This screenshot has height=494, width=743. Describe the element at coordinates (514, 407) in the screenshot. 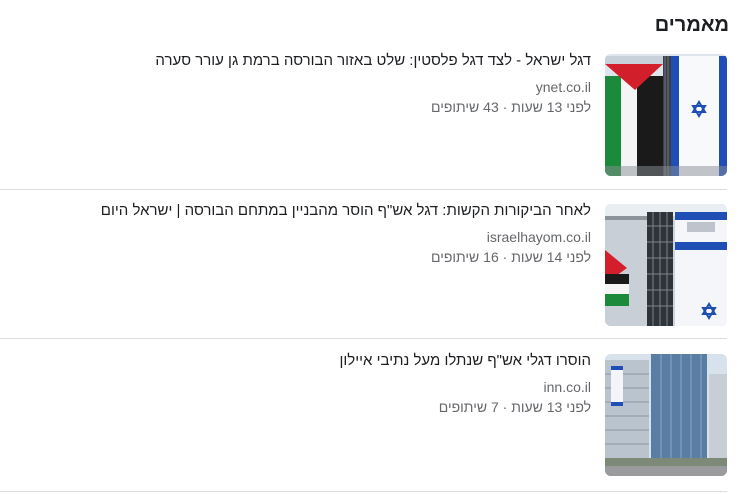

I see `article-meta: לפני 13 שעות · 7 שיתופים` at that location.